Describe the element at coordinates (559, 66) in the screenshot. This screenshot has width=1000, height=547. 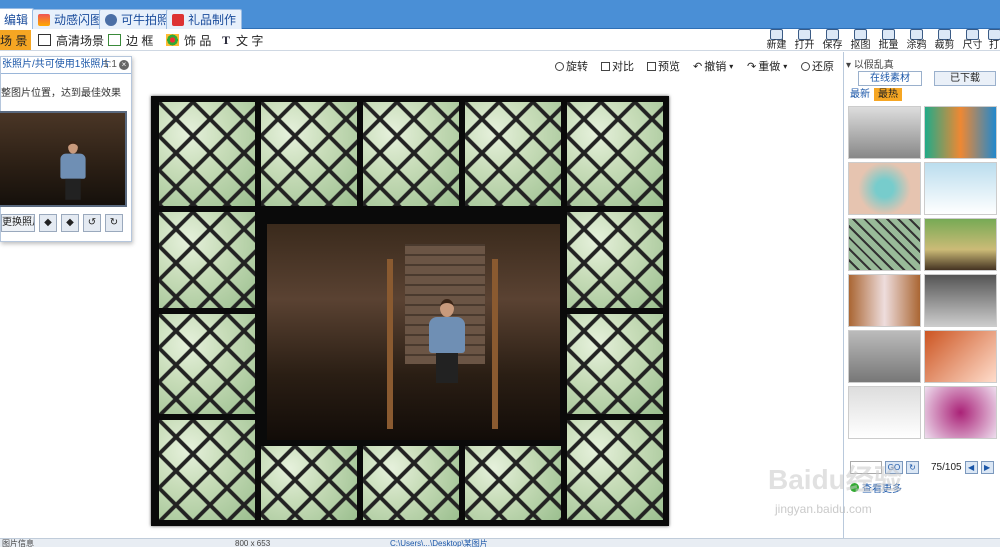
I see `rotate-icon` at that location.